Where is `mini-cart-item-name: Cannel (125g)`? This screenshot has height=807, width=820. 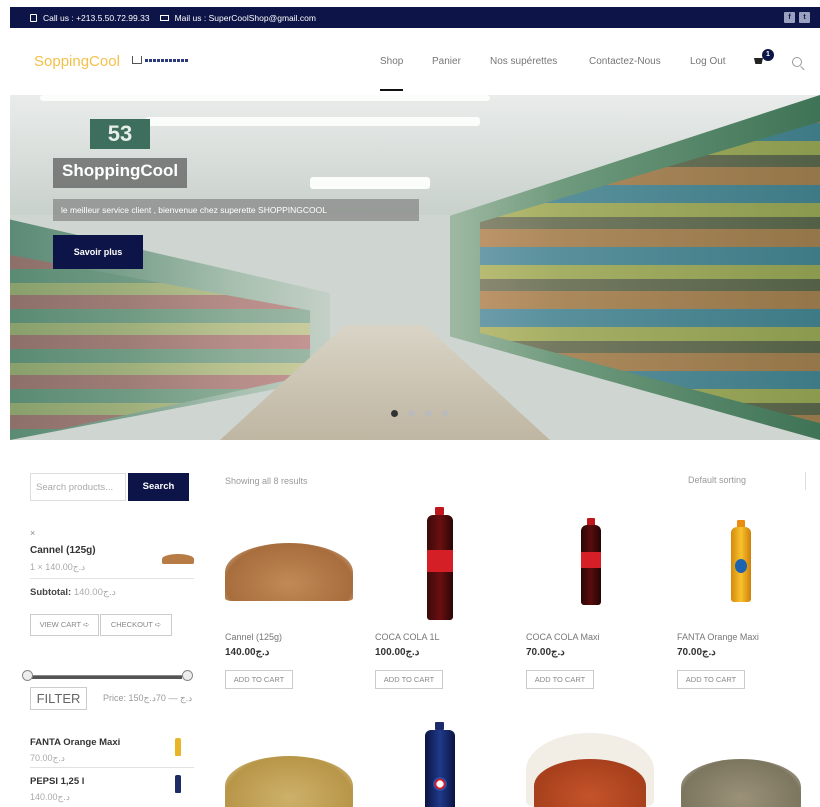 mini-cart-item-name: Cannel (125g) is located at coordinates (63, 550).